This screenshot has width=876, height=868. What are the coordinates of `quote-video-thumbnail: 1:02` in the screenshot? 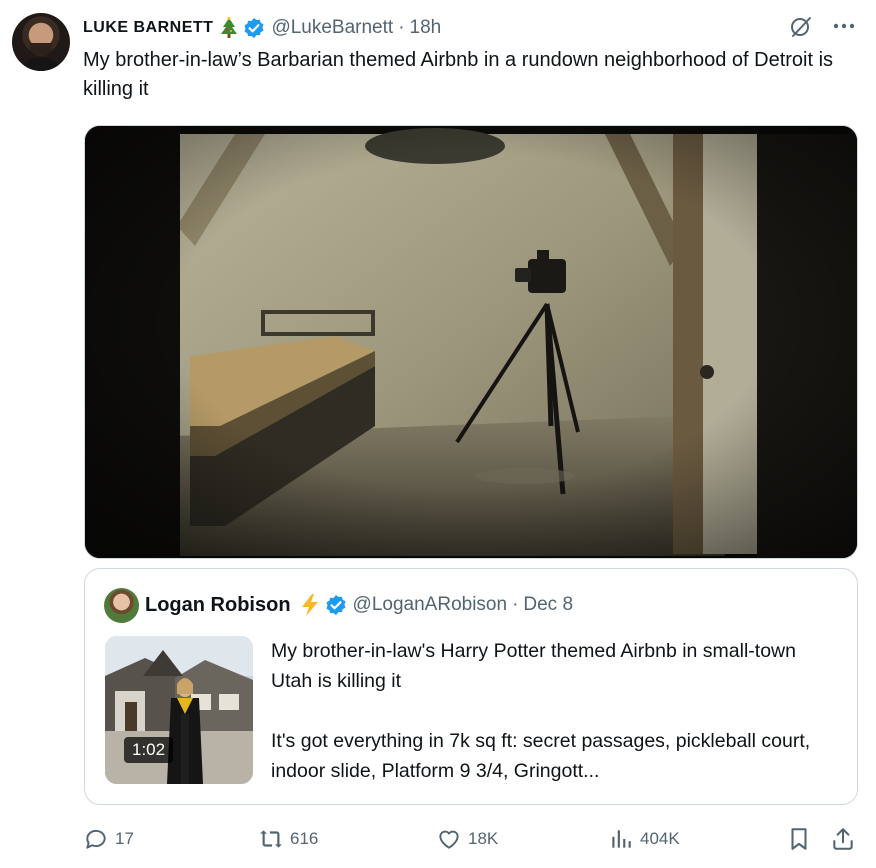 It's located at (179, 710).